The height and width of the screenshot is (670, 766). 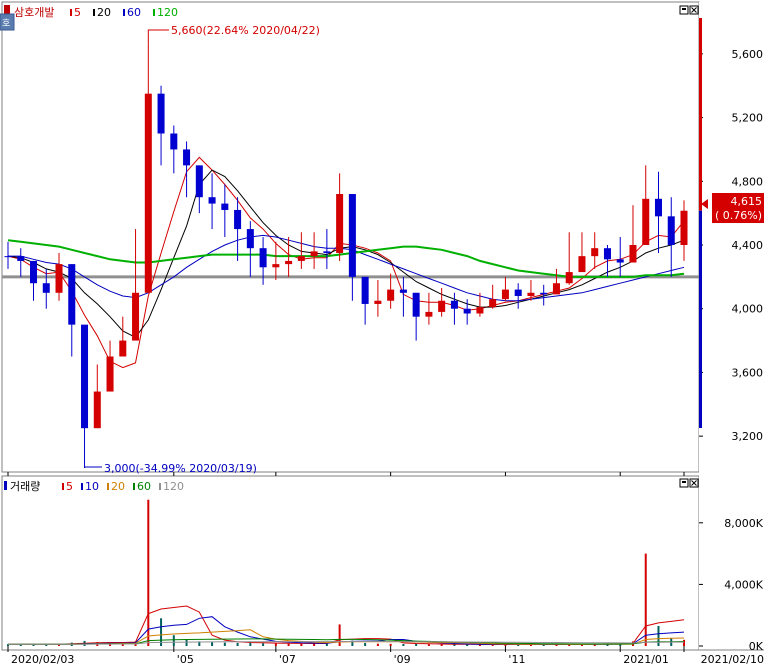 What do you see at coordinates (731, 326) in the screenshot?
I see `right-axis-area` at bounding box center [731, 326].